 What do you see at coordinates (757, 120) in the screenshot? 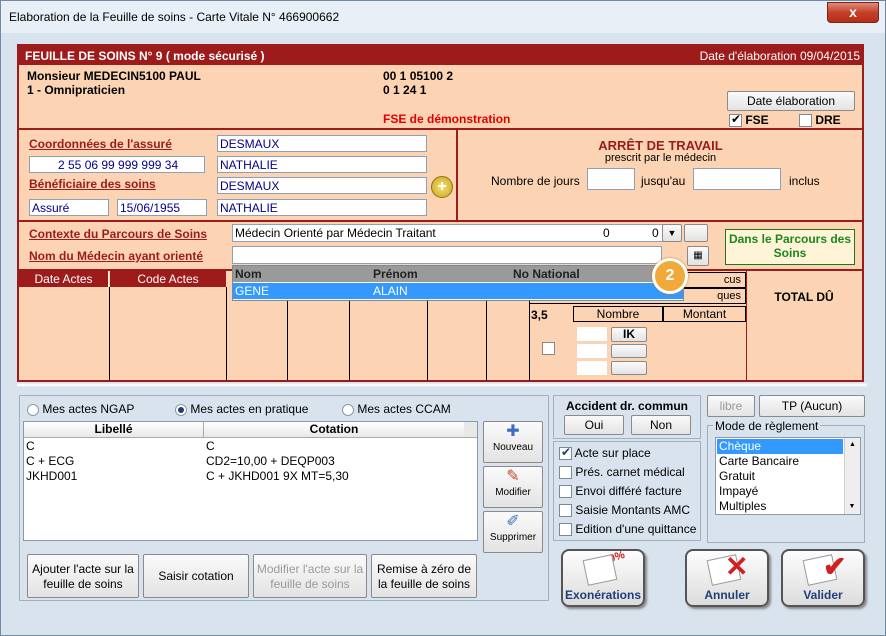
I see `fse-label: FSE` at bounding box center [757, 120].